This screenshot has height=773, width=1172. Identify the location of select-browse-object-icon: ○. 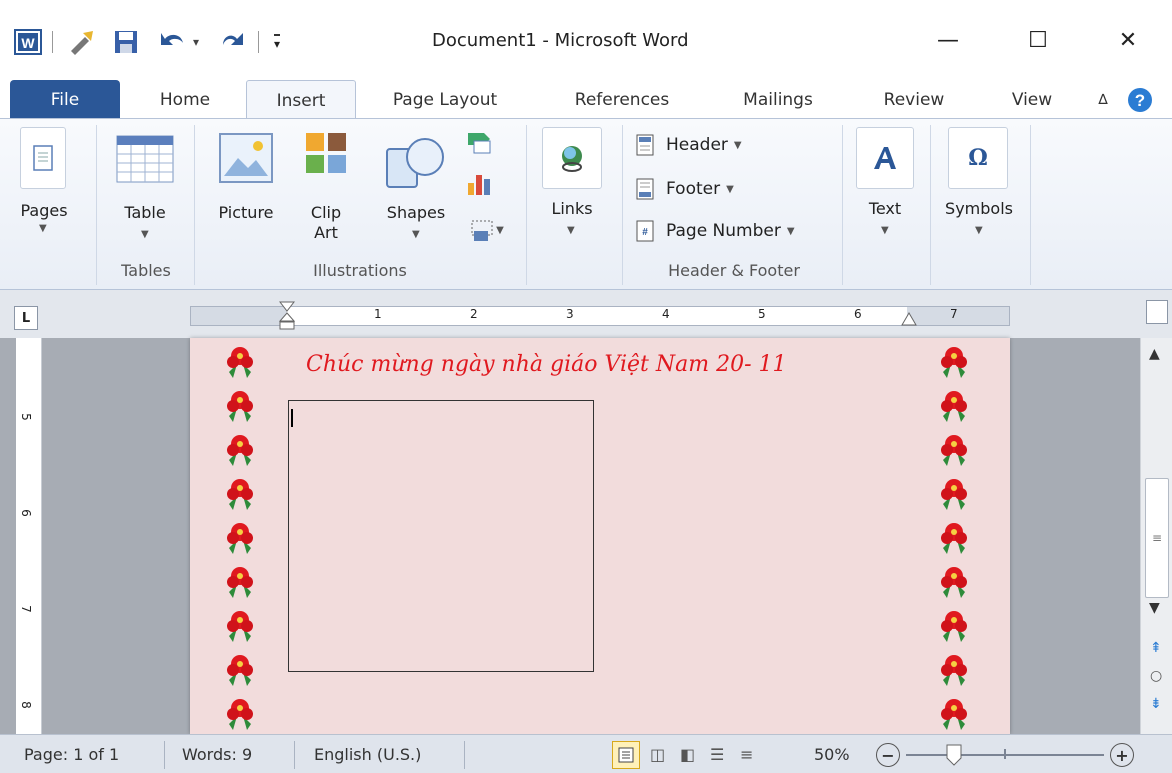
(1156, 676).